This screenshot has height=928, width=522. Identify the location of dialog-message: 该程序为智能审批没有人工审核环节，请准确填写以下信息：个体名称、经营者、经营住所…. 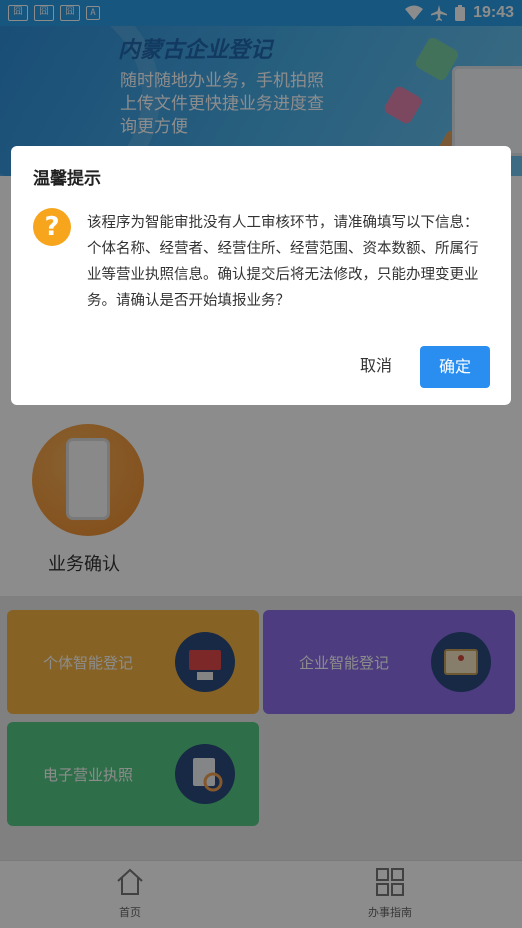
(283, 262).